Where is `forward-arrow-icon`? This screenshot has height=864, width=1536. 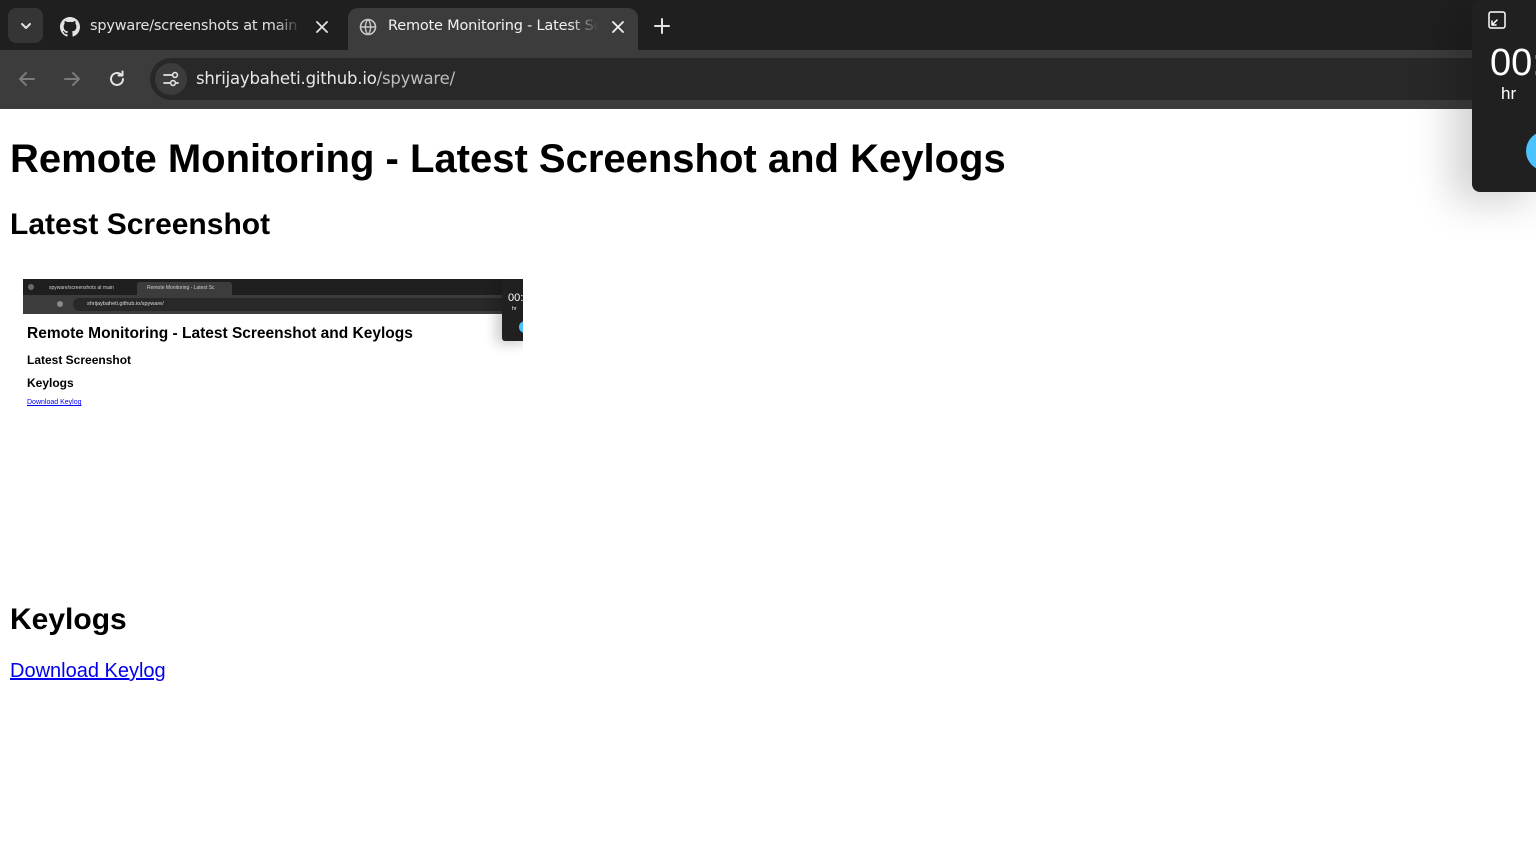
forward-arrow-icon is located at coordinates (72, 79).